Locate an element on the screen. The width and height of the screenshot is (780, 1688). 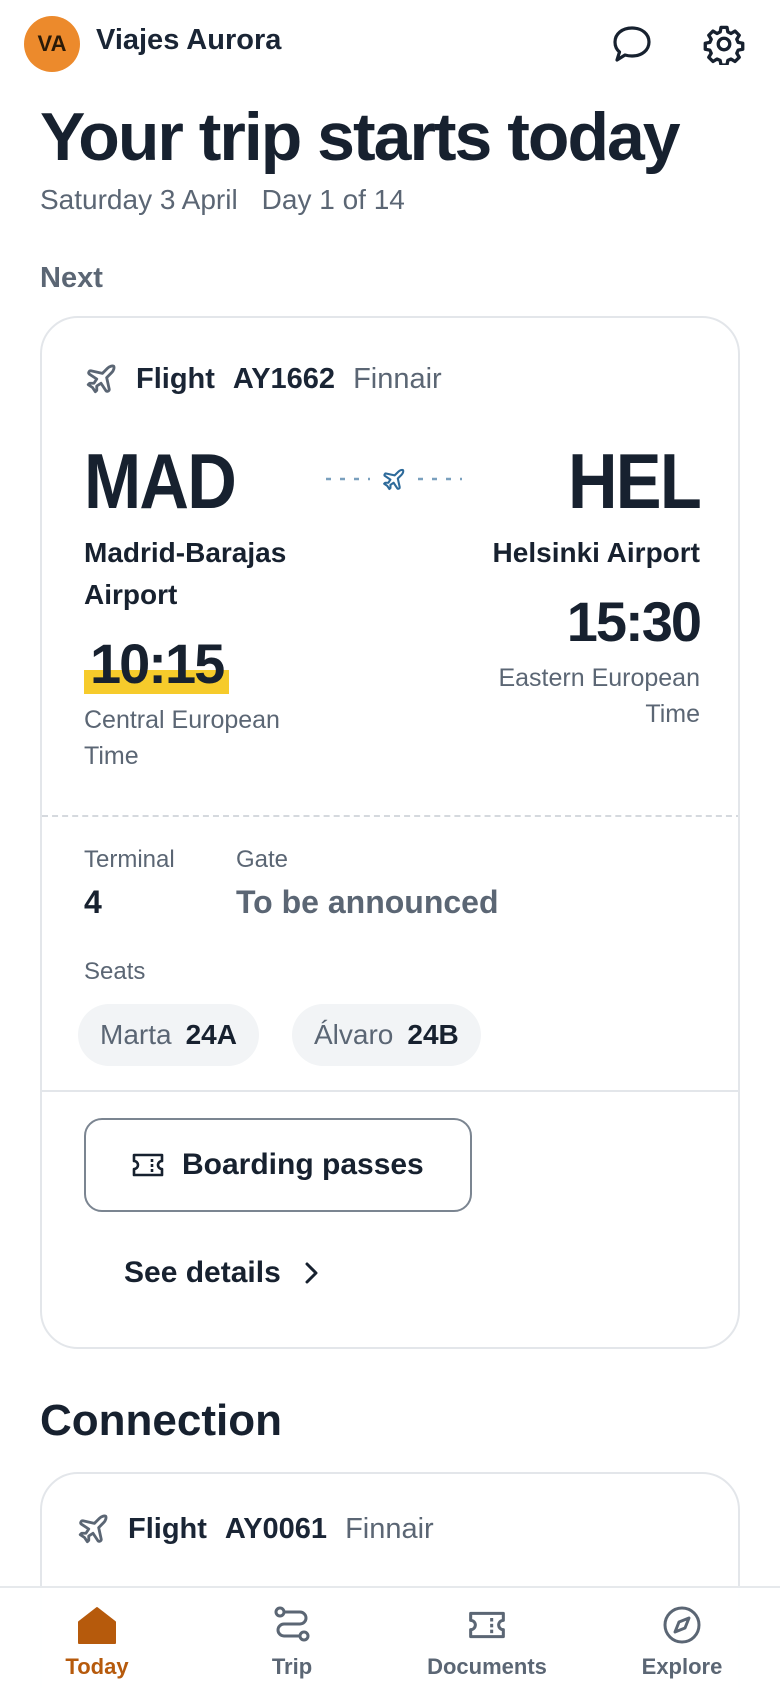
connection-section-label: Connection is located at coordinates (161, 1420).